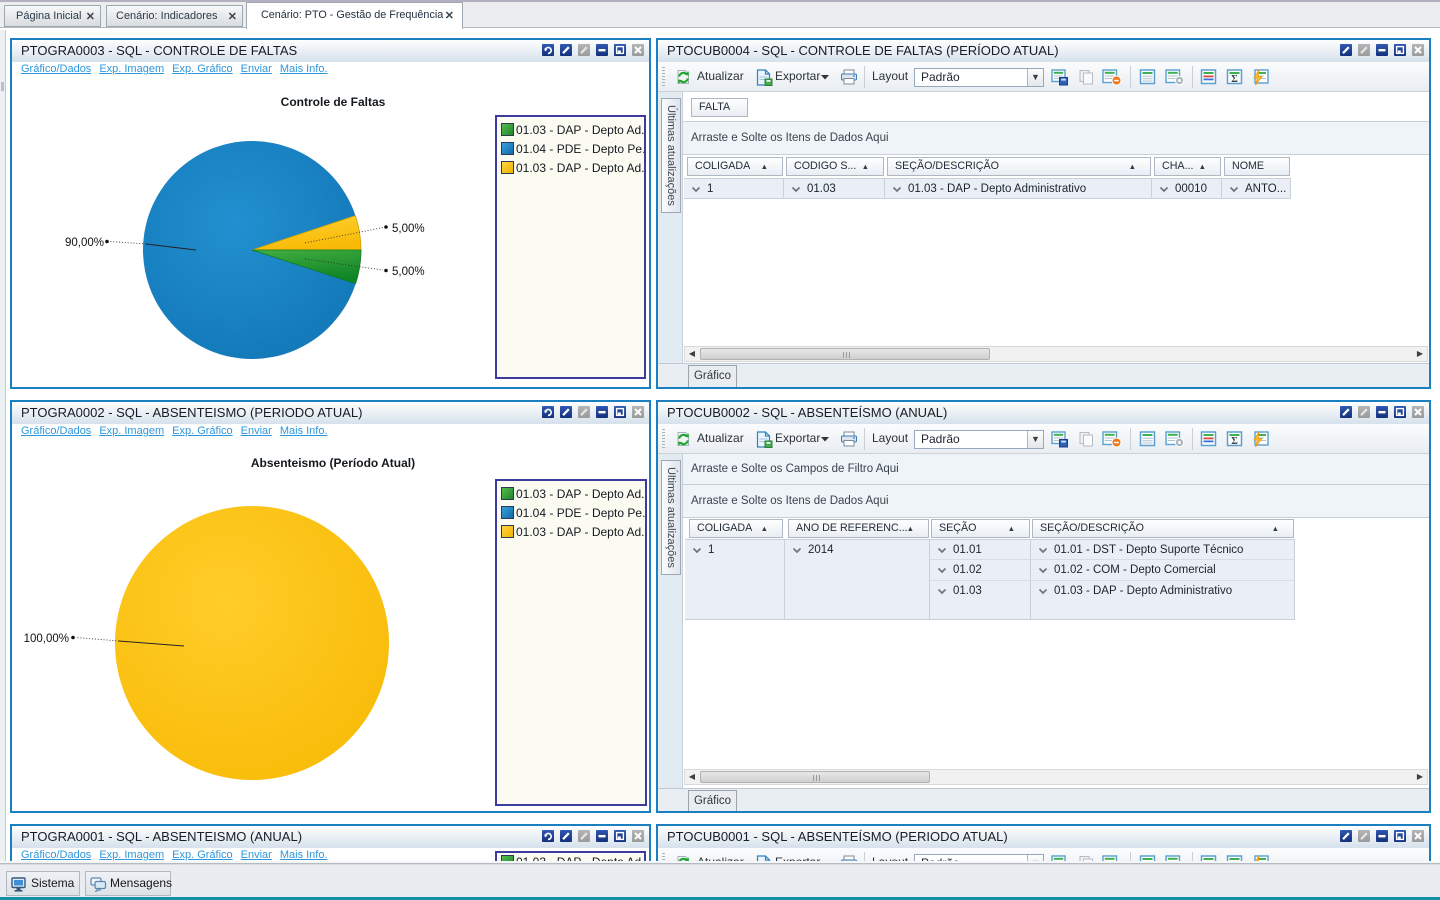  I want to click on svg-text: 100,00%, so click(46, 639).